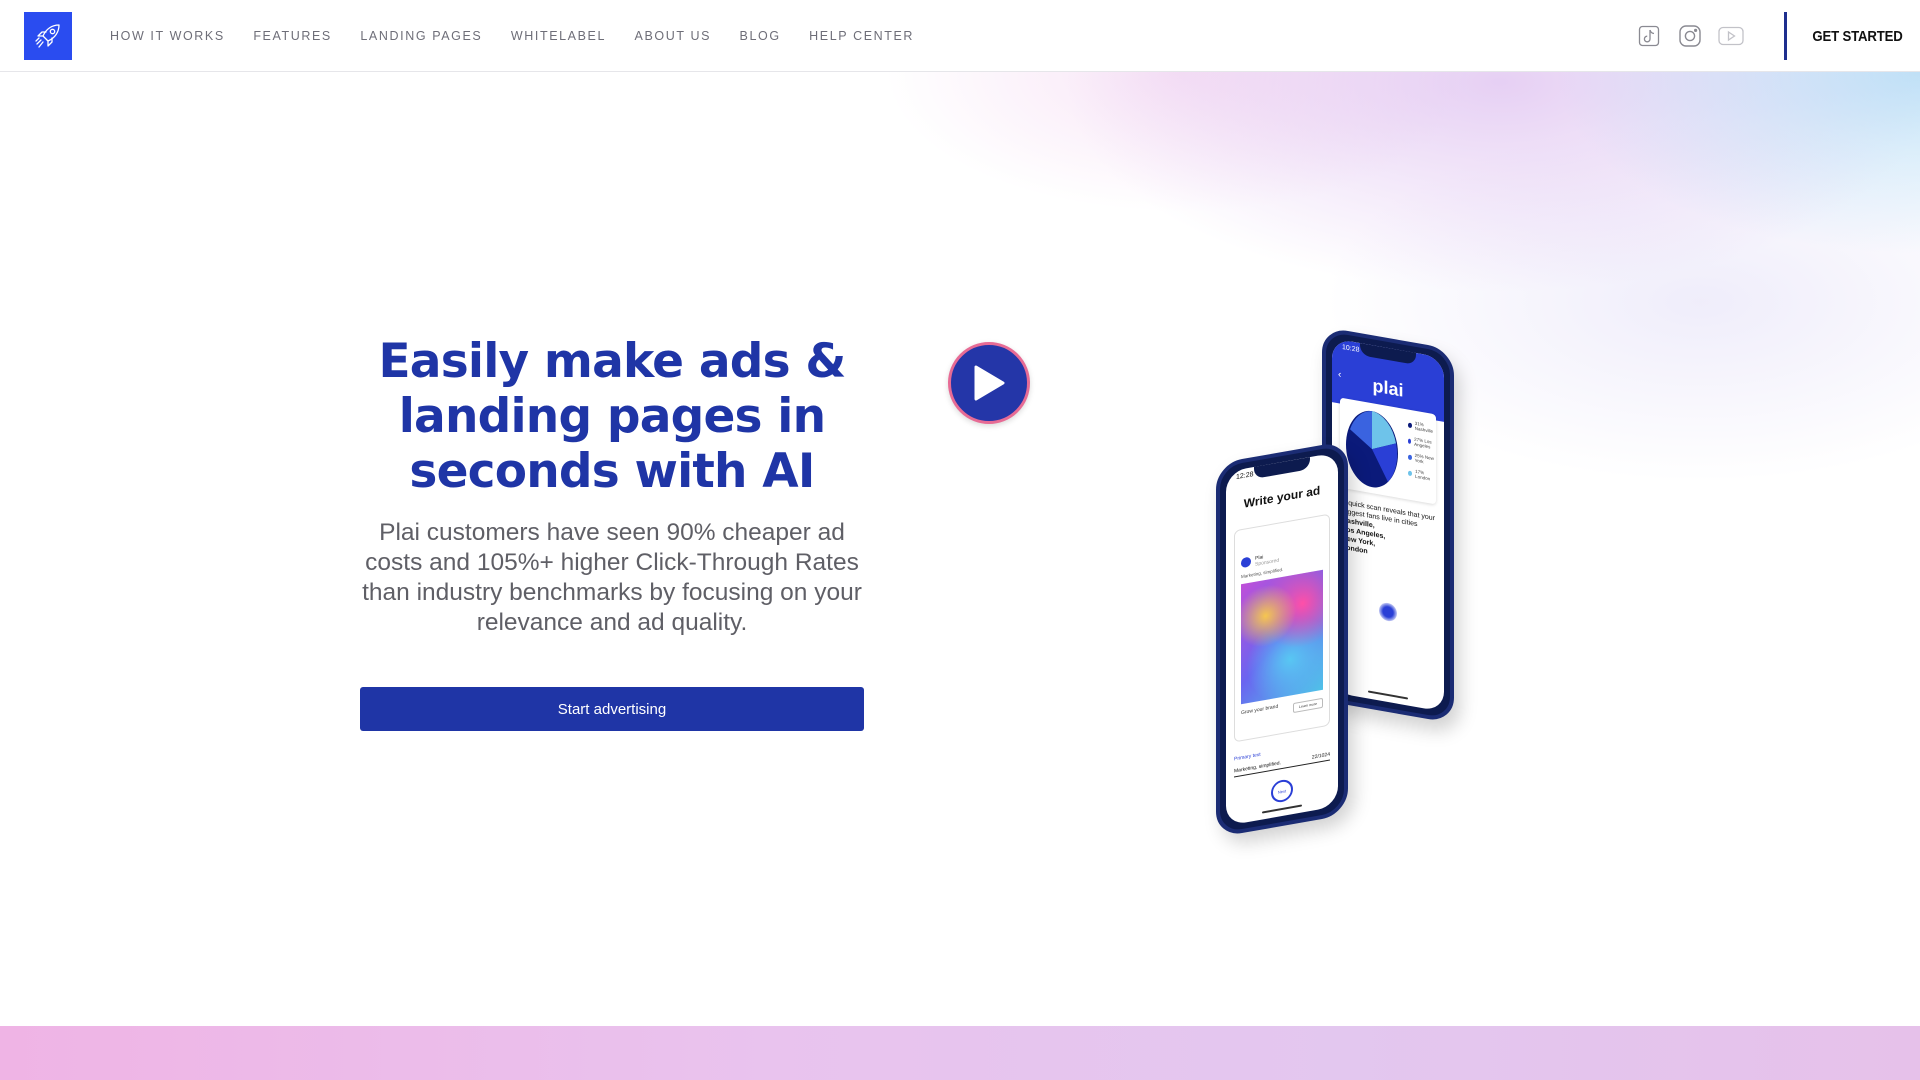 This screenshot has width=1920, height=1080. I want to click on legend-item: 17% London, so click(1422, 475).